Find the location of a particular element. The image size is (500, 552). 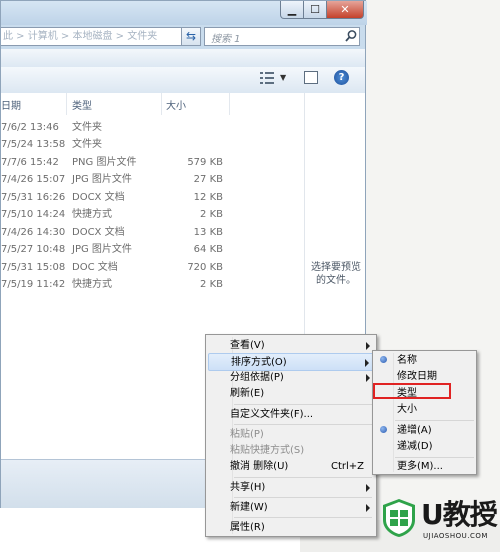

sort-option-ascending: 递增(A) is located at coordinates (424, 430).